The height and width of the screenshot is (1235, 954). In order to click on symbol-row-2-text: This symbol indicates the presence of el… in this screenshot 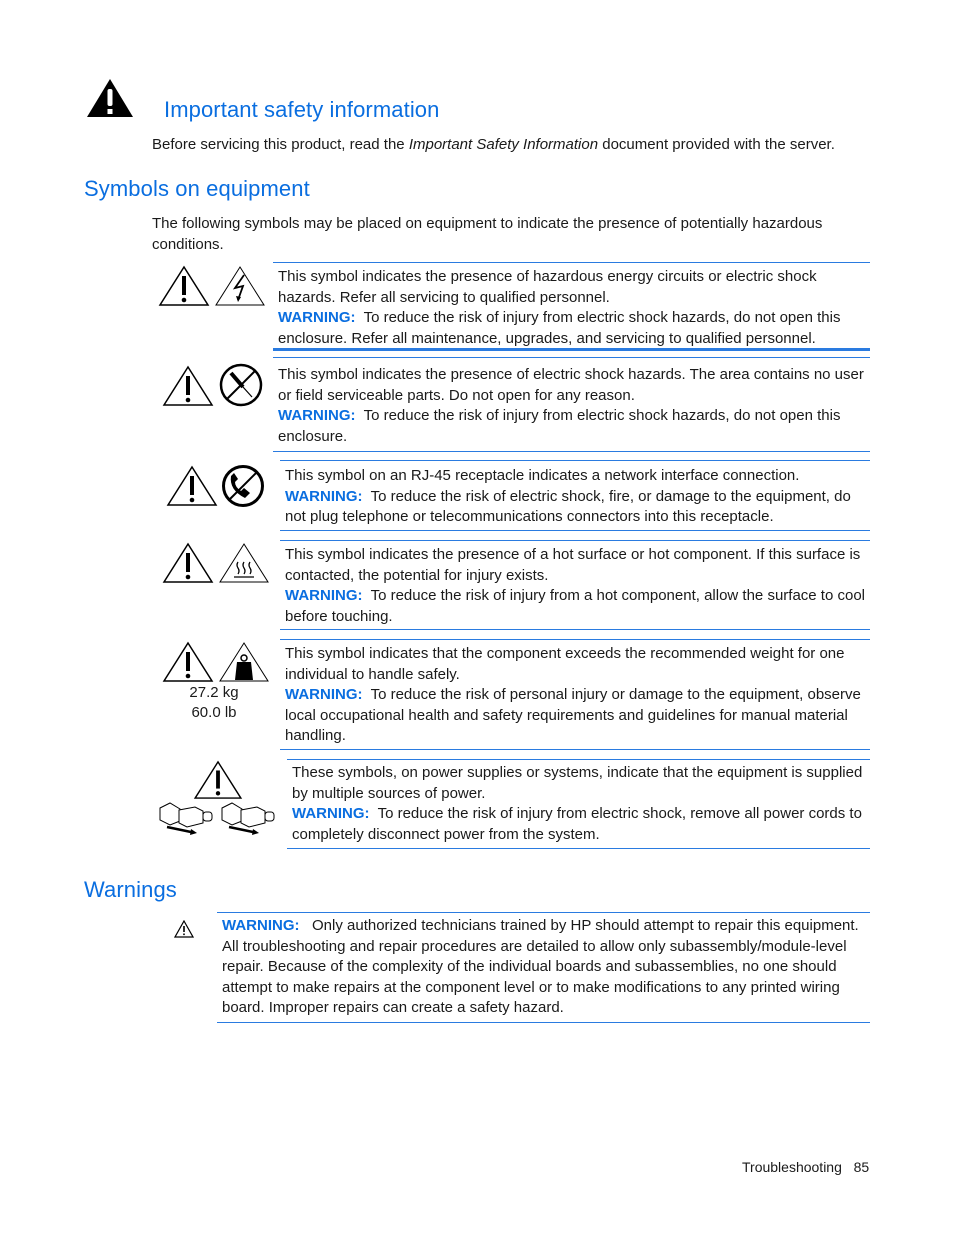, I will do `click(571, 404)`.